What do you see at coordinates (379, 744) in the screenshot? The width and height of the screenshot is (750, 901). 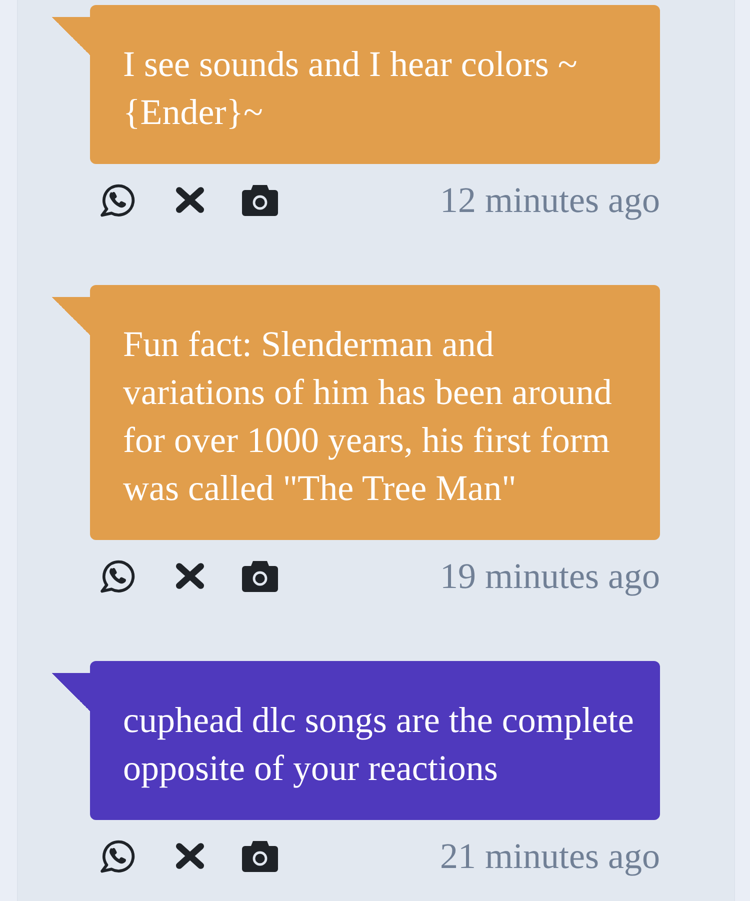 I see `message-text: cuphead dlc songs are the complete opposite of your reactions` at bounding box center [379, 744].